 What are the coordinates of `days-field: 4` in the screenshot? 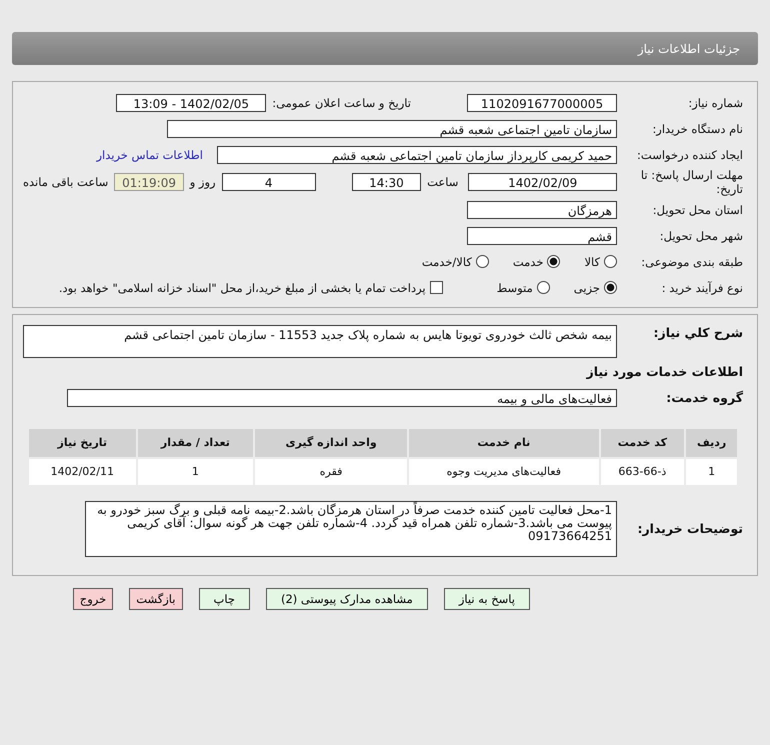 It's located at (269, 182).